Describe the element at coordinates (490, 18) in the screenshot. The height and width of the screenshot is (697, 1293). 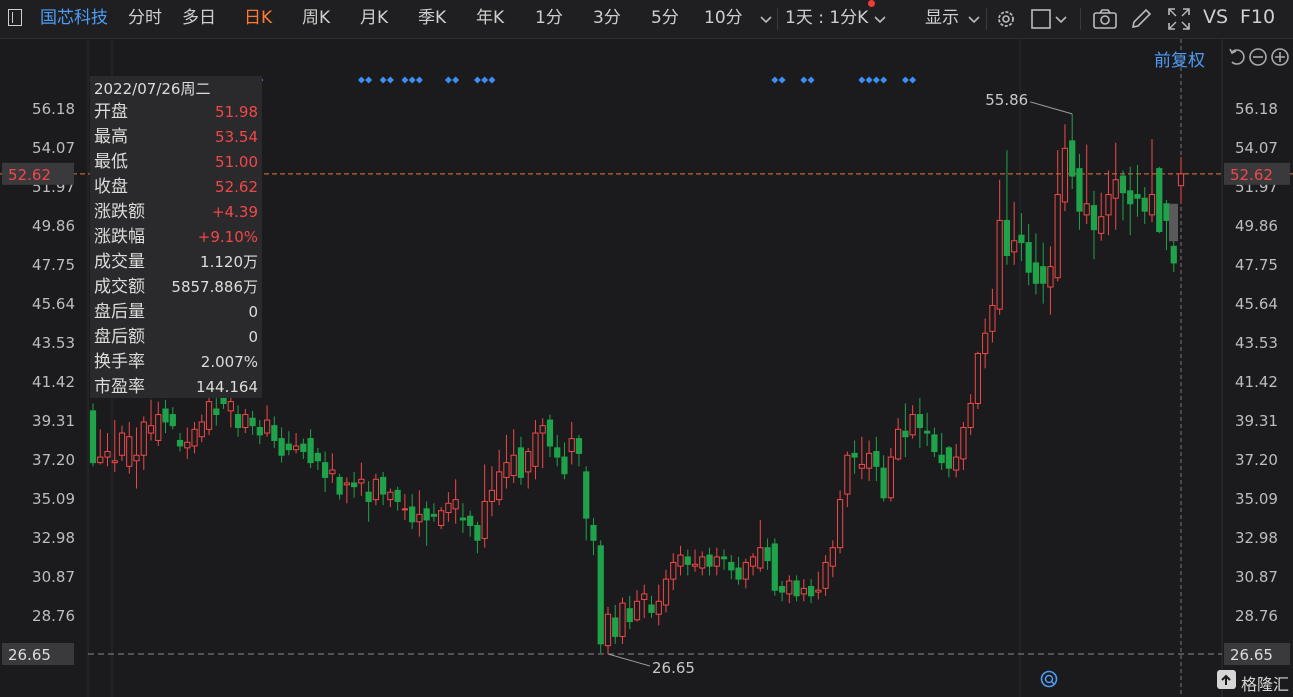
I see `tab-yearly-k: 年K` at that location.